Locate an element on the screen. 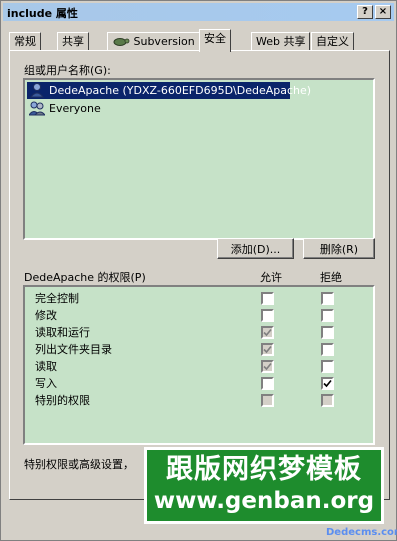  permission-name: 完全控制 is located at coordinates (57, 298).